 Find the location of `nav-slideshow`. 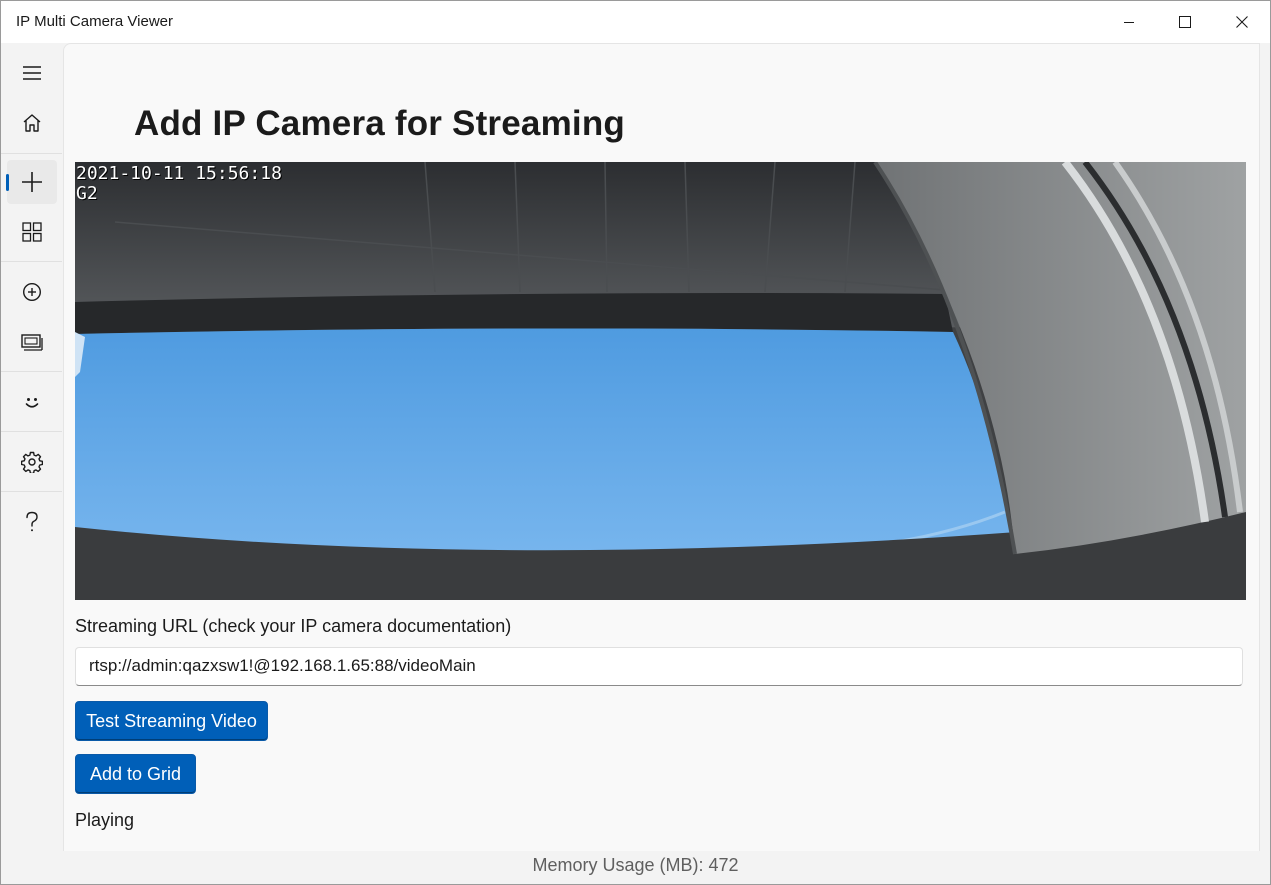

nav-slideshow is located at coordinates (32, 342).